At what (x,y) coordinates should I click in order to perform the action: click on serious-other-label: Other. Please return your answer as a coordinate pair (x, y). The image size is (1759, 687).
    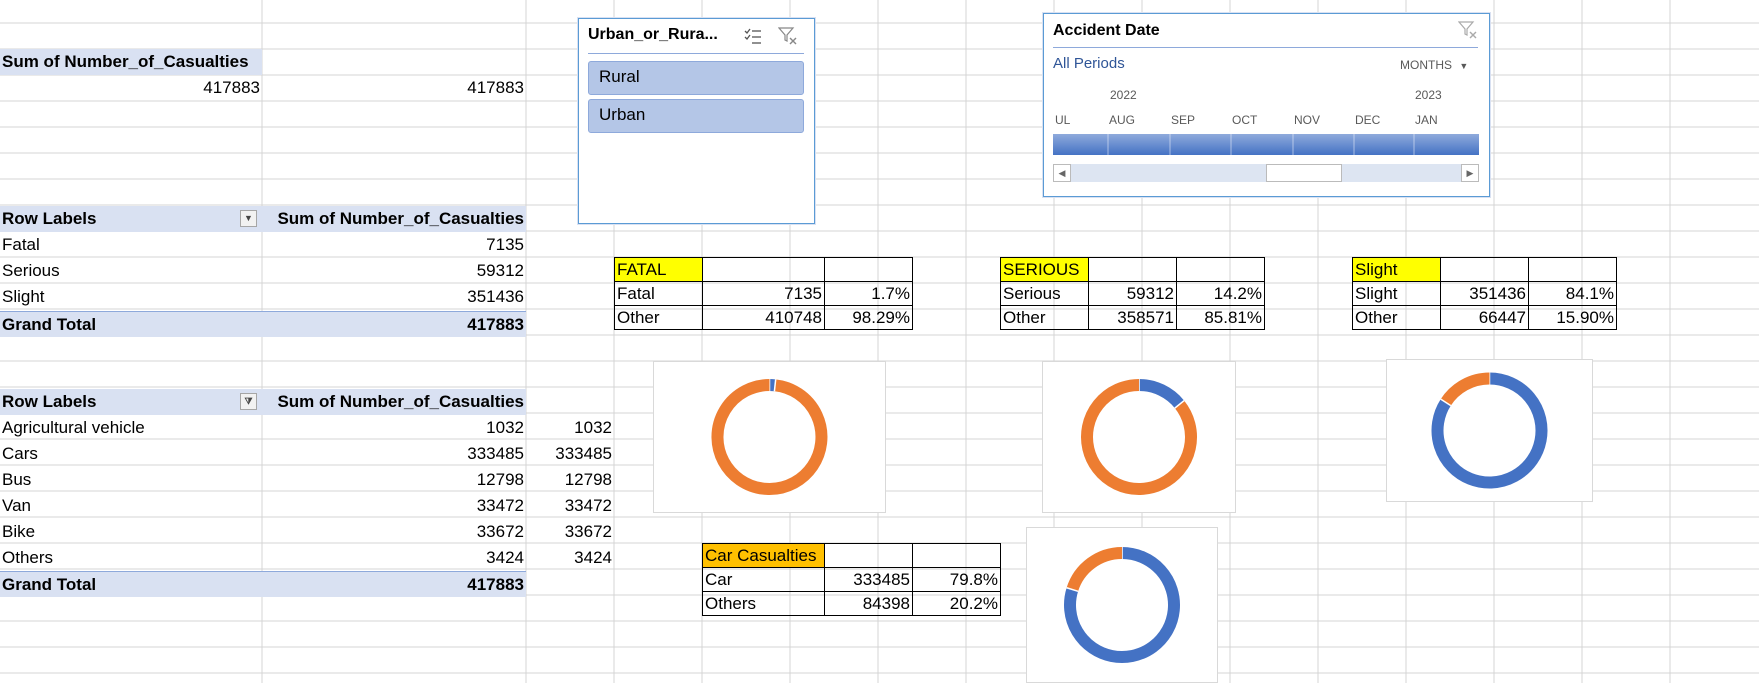
    Looking at the image, I should click on (1045, 318).